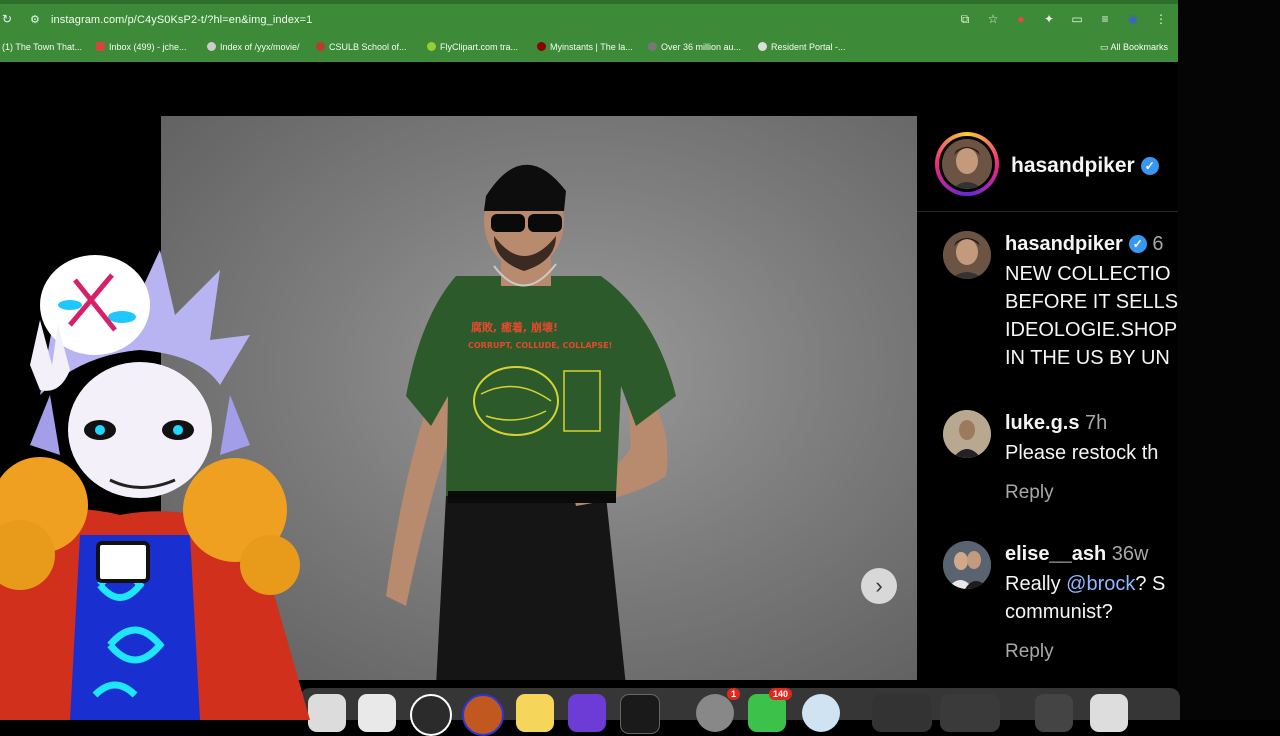 The width and height of the screenshot is (1280, 736). I want to click on globe-icon, so click(211, 46).